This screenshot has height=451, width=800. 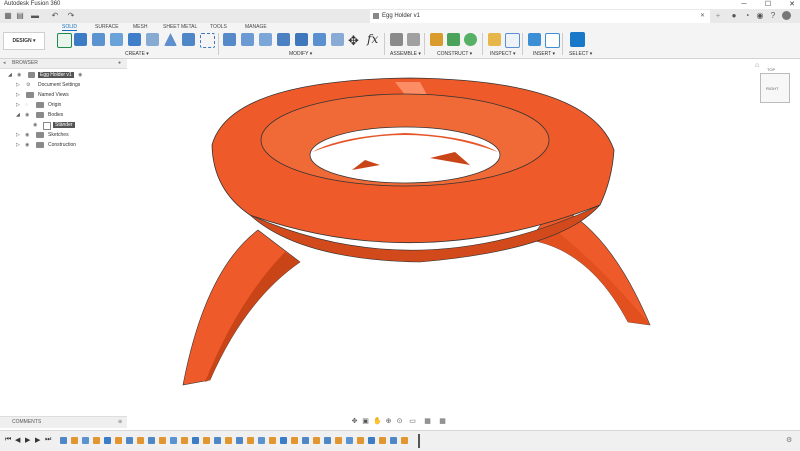 I want to click on extensions-icon: ●, so click(x=734, y=16).